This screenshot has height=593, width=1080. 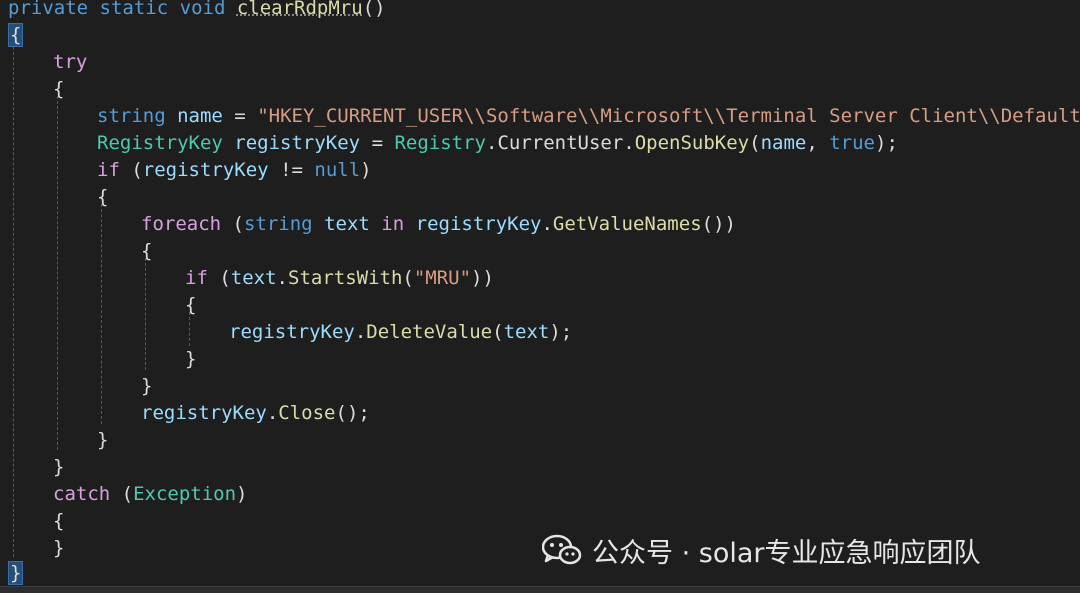 I want to click on comma: ,, so click(x=818, y=143).